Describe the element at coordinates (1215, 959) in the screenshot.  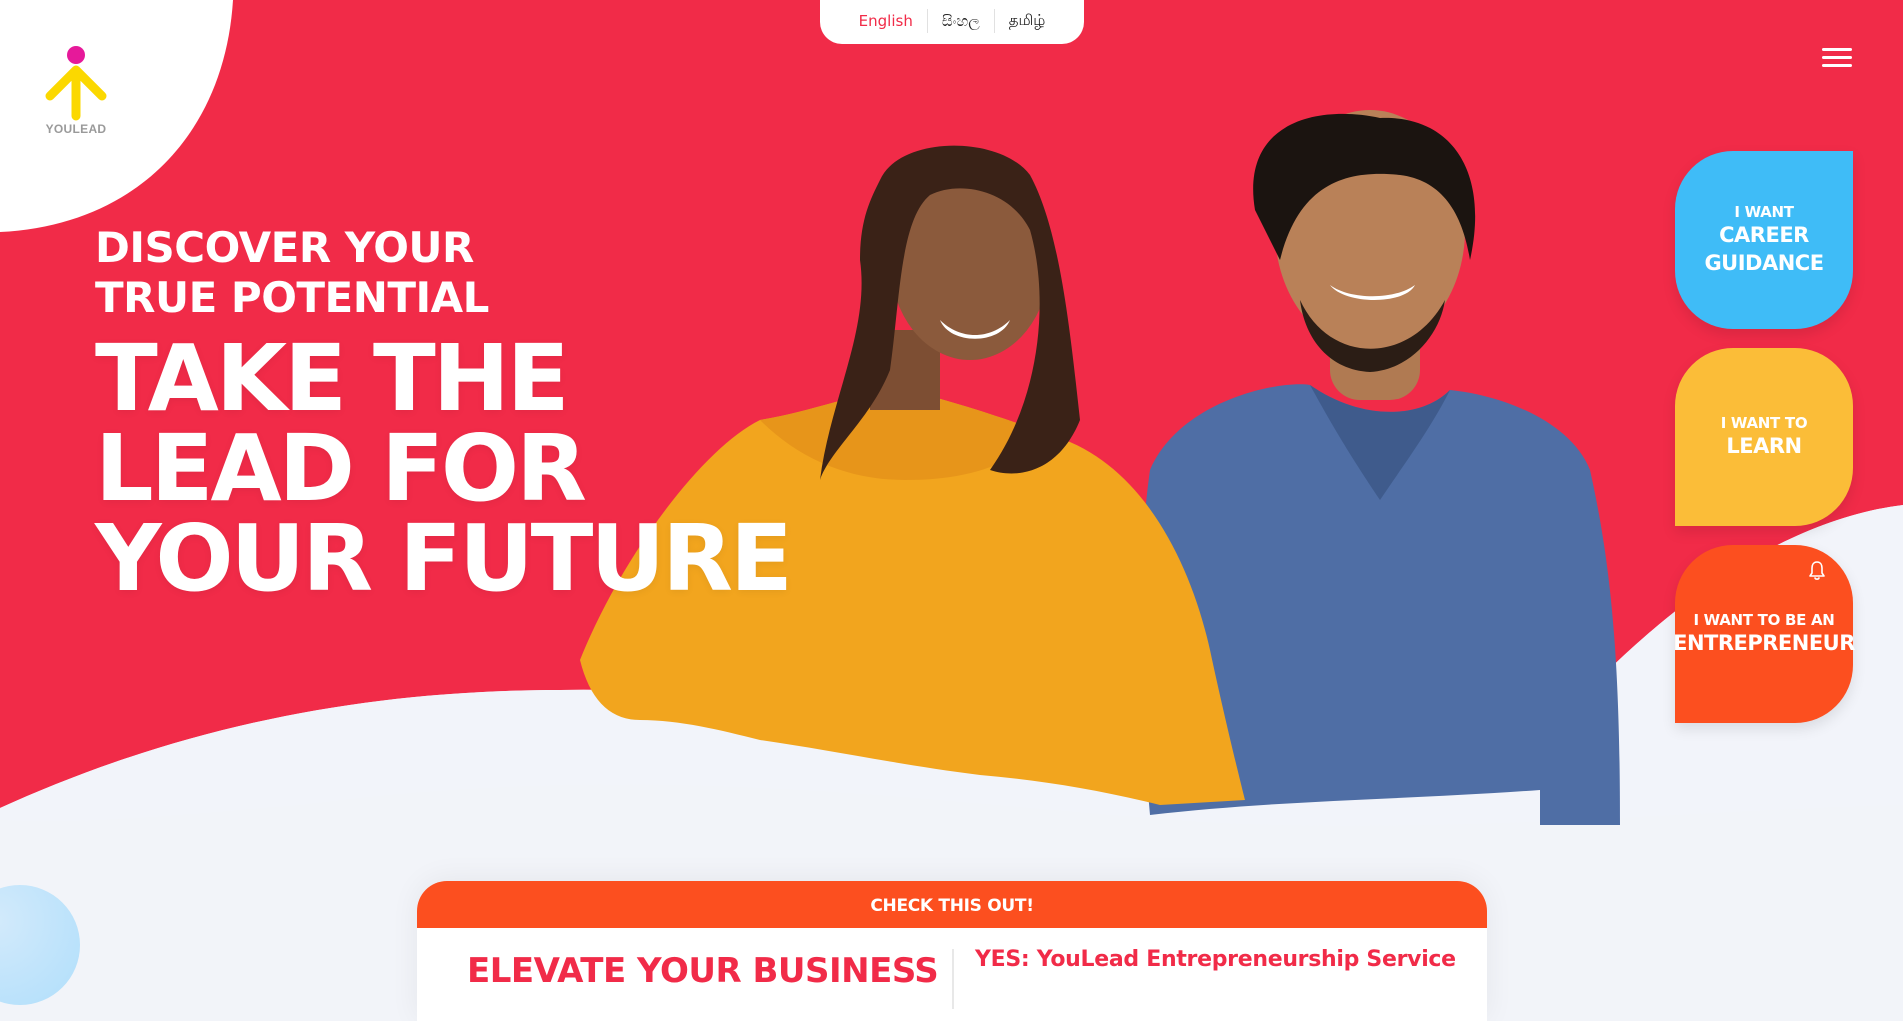
I see `promo-right-title: YES: YouLead Entrepreneurship Service` at that location.